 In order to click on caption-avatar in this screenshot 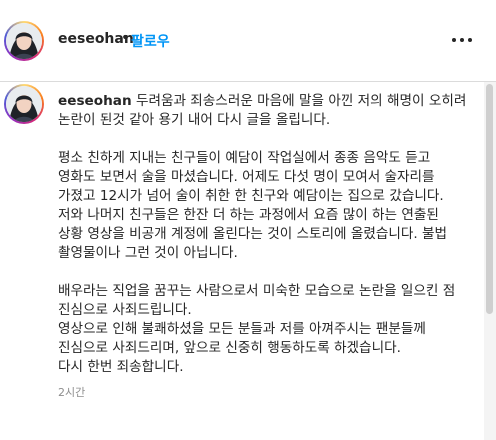, I will do `click(24, 104)`.